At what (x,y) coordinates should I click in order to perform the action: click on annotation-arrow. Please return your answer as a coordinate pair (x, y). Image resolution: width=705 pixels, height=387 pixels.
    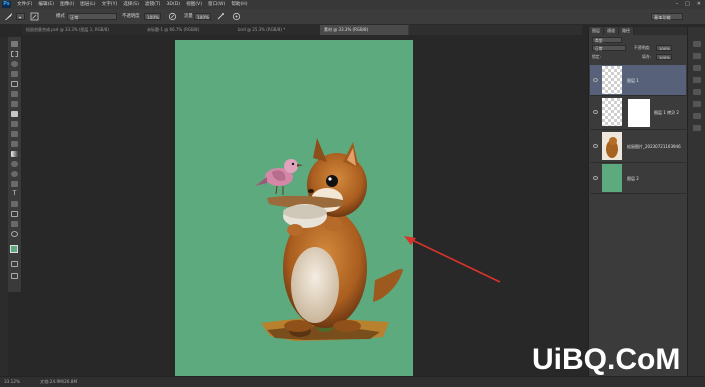
    Looking at the image, I should click on (452, 259).